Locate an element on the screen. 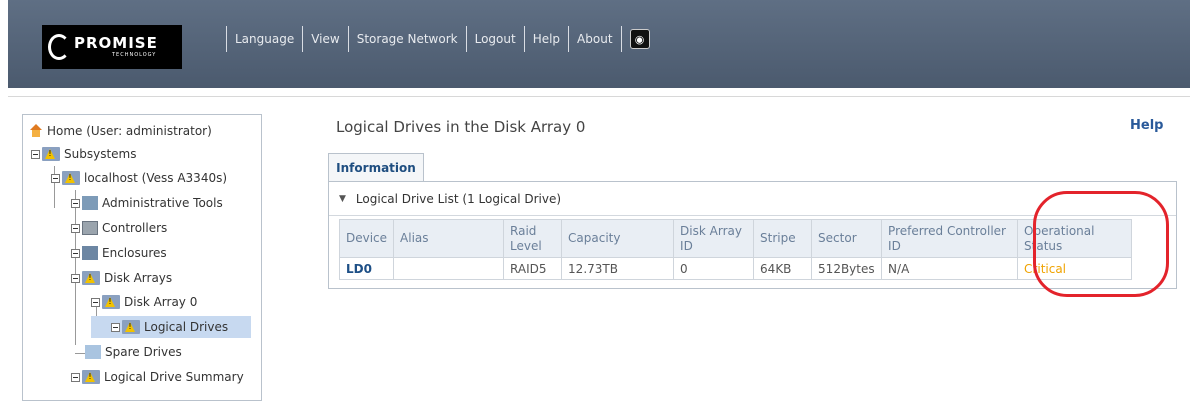 The image size is (1198, 401). tree-item-enclosures: Enclosures is located at coordinates (119, 253).